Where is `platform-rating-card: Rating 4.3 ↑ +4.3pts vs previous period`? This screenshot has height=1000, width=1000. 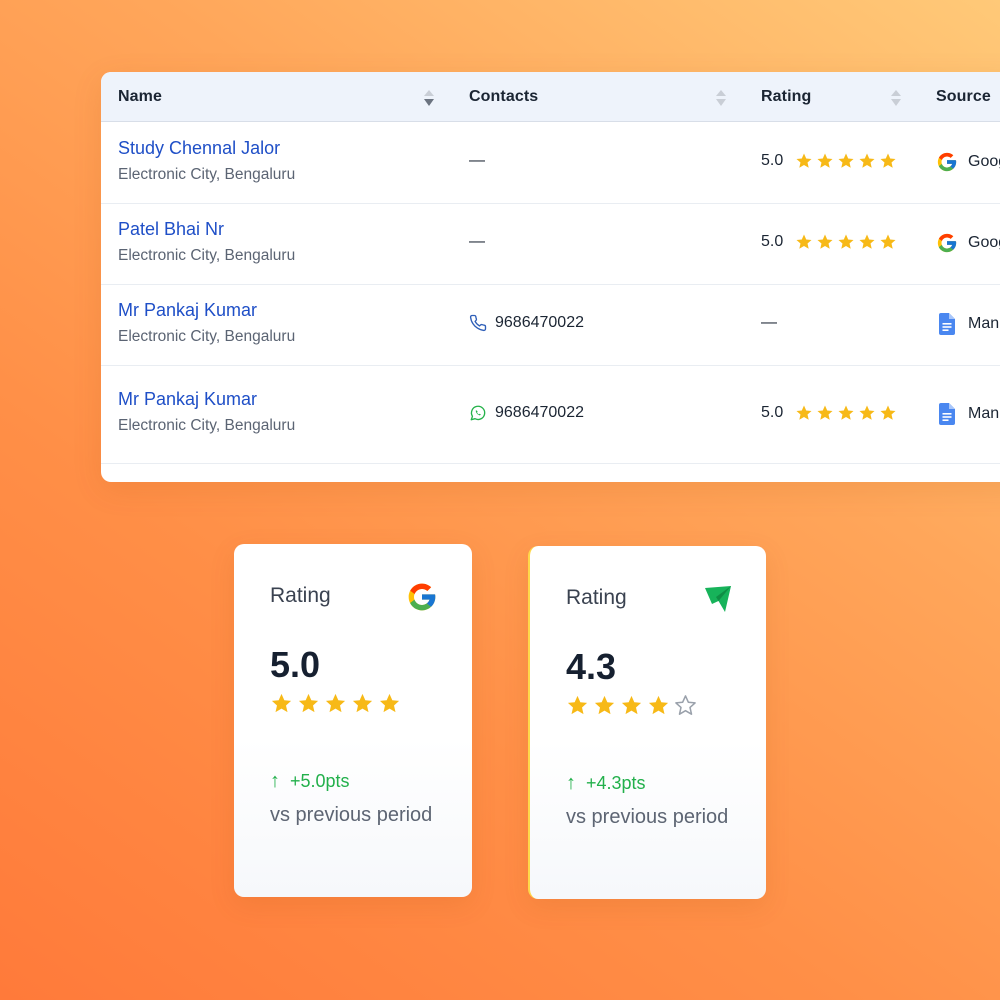 platform-rating-card: Rating 4.3 ↑ +4.3pts vs previous period is located at coordinates (647, 722).